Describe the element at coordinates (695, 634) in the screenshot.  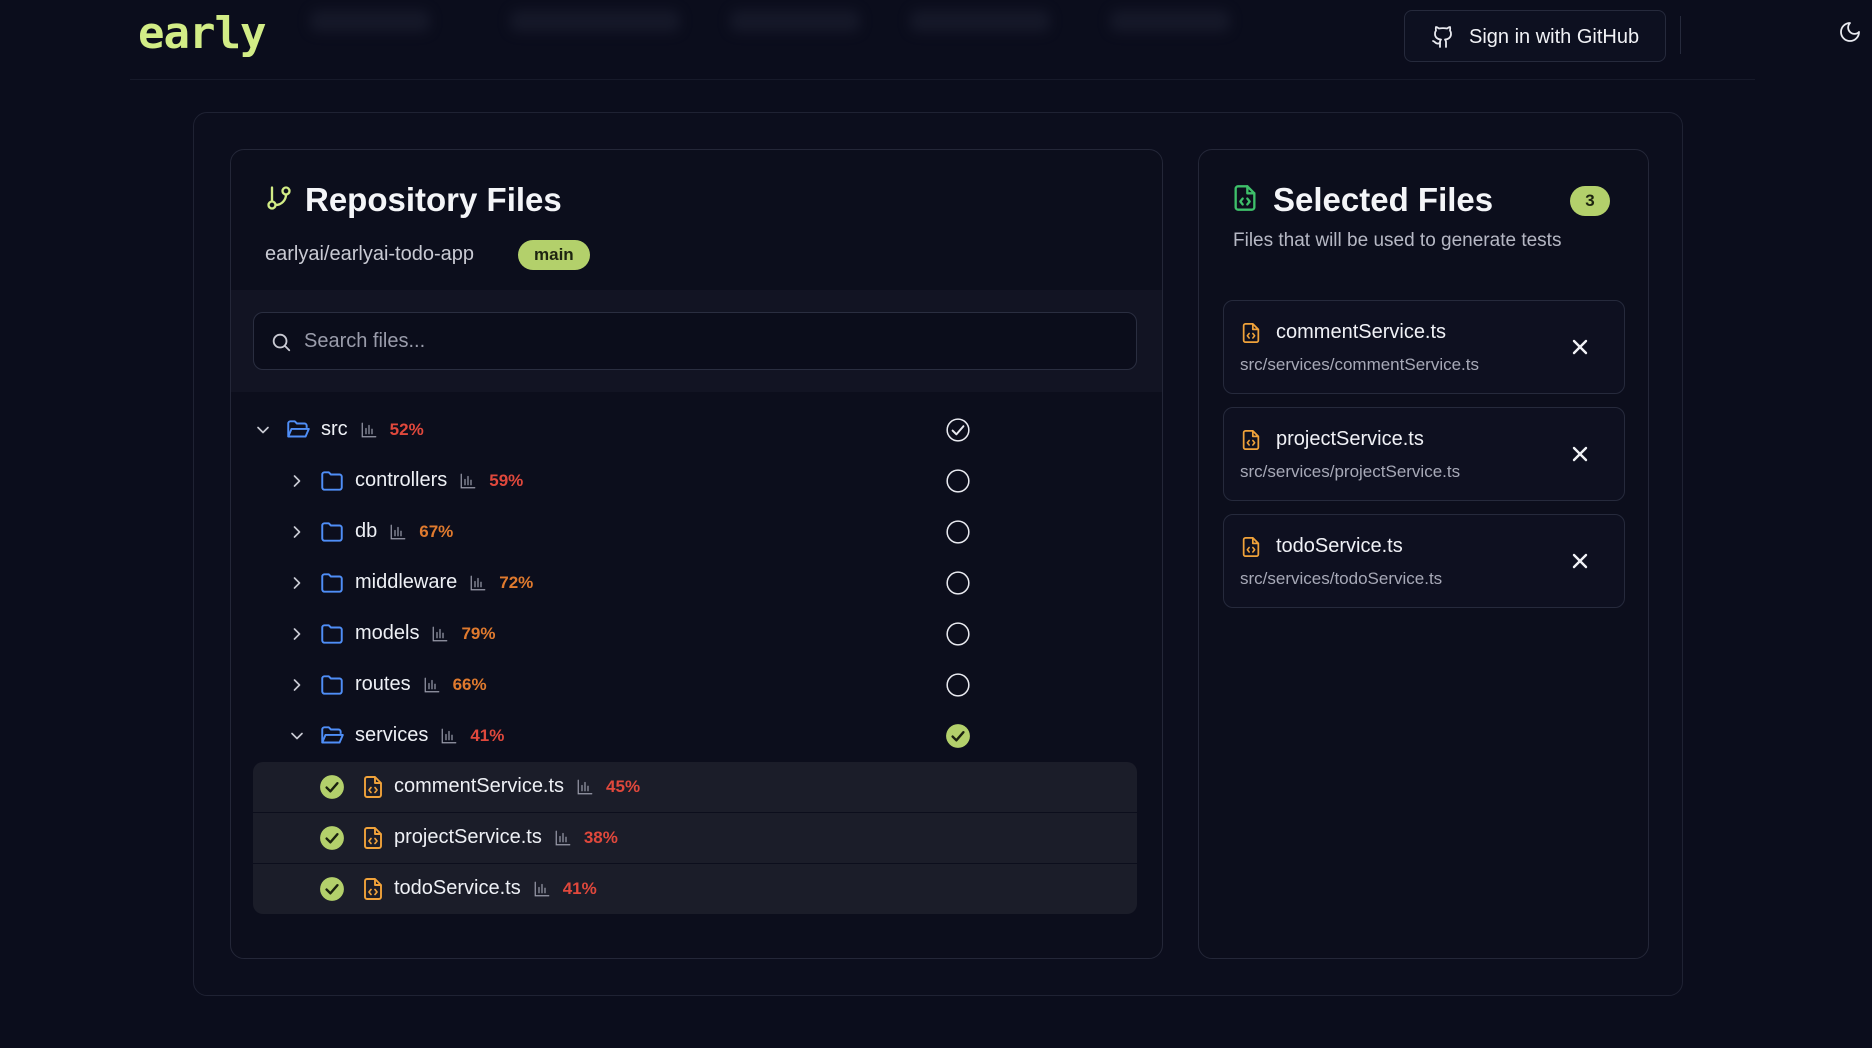
I see `folder-row: models 79%` at that location.